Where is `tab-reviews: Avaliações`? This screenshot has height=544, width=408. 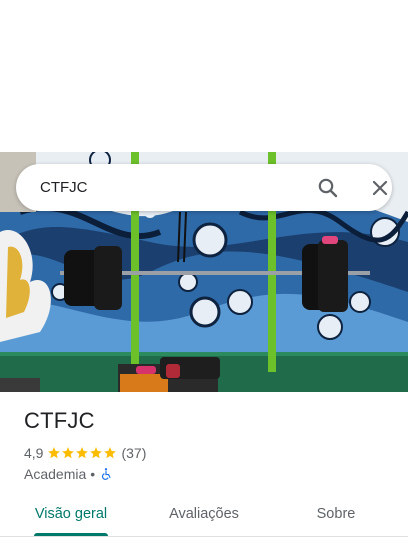
tab-reviews: Avaliações is located at coordinates (204, 514).